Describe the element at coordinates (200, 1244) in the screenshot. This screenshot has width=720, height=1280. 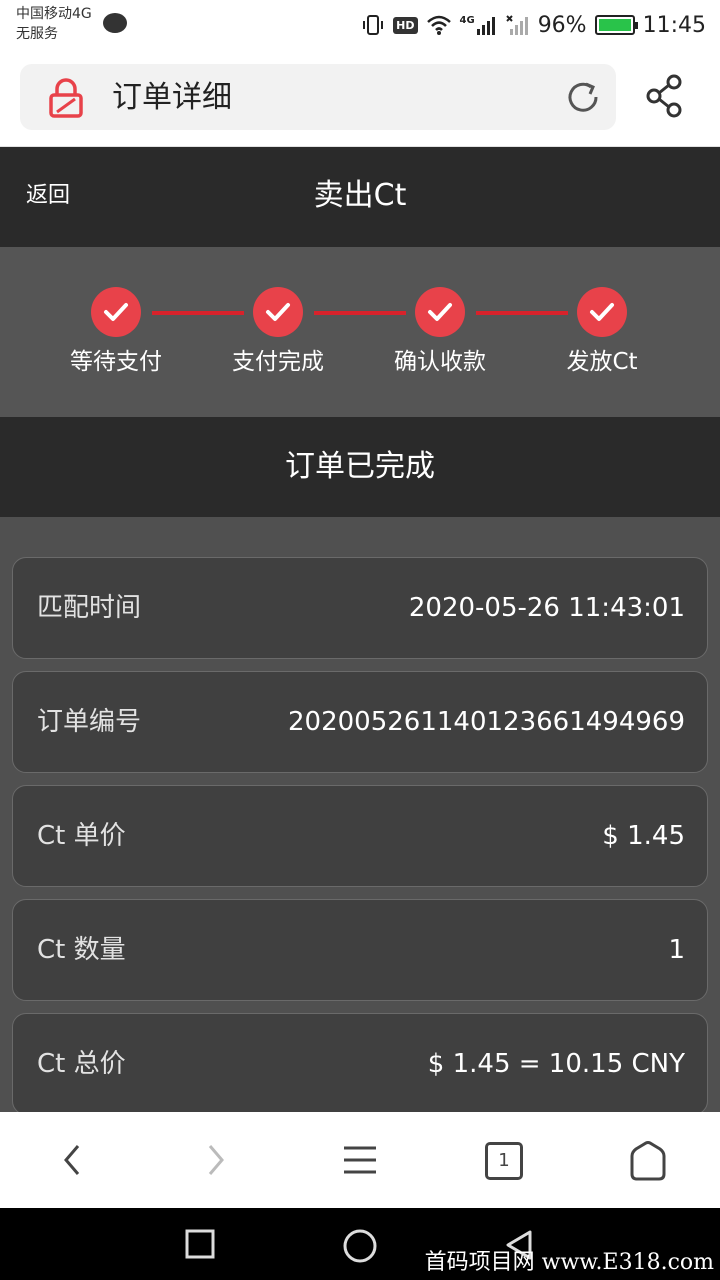
I see `recent-apps-icon` at that location.